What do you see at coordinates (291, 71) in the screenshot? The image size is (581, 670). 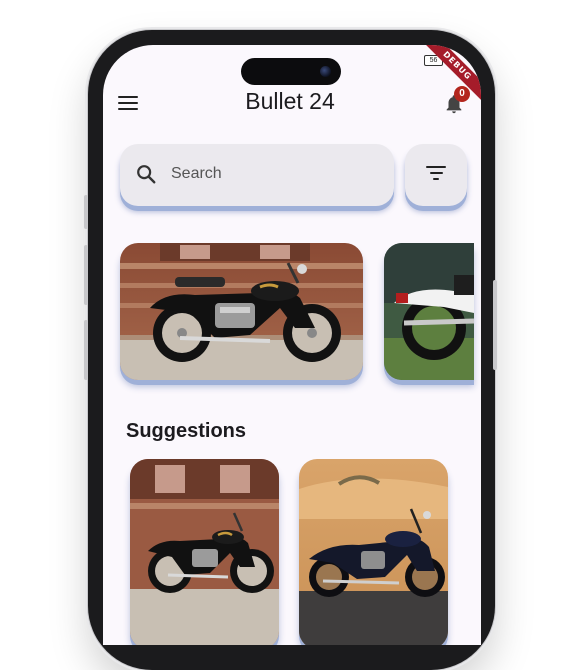 I see `dynamic-island` at bounding box center [291, 71].